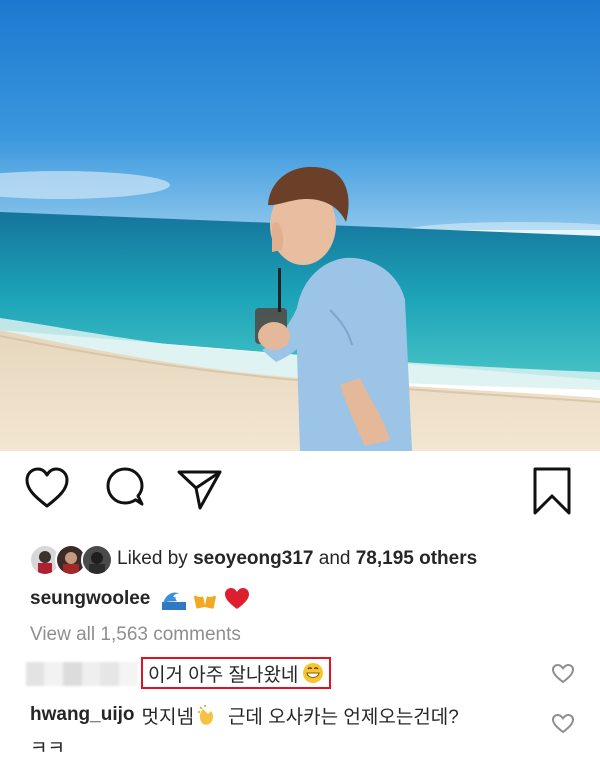 Image resolution: width=600 pixels, height=760 pixels. Describe the element at coordinates (200, 489) in the screenshot. I see `share-icon` at that location.